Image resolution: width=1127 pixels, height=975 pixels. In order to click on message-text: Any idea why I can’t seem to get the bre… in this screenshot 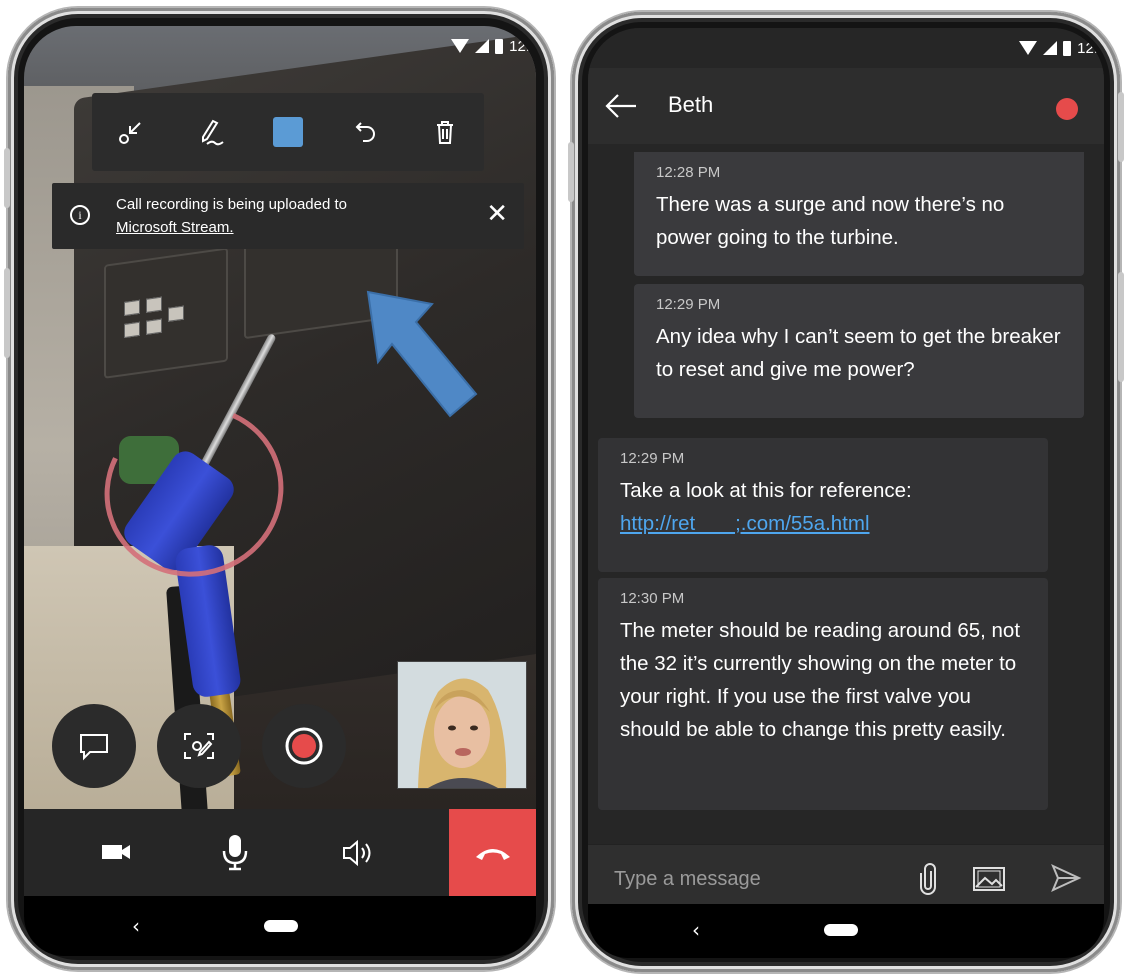, I will do `click(858, 353)`.